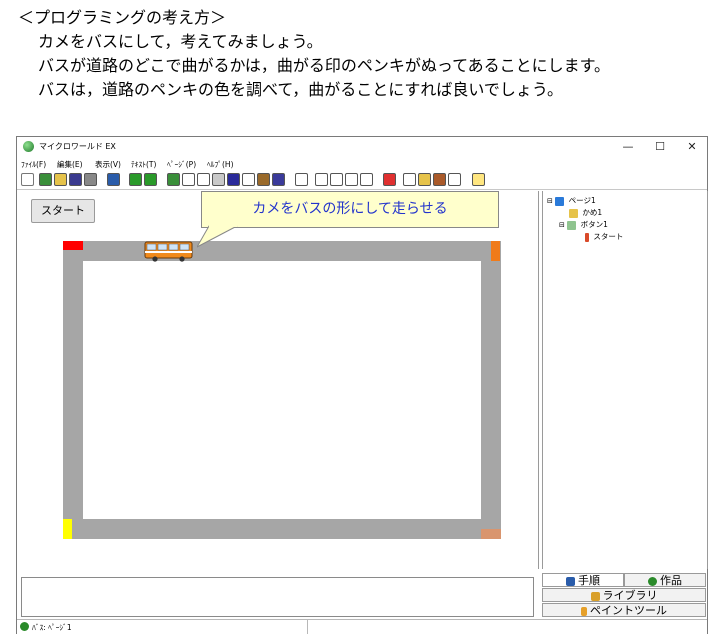 This screenshot has width=721, height=639. Describe the element at coordinates (582, 200) in the screenshot. I see `tree-page-label: ページ1` at that location.